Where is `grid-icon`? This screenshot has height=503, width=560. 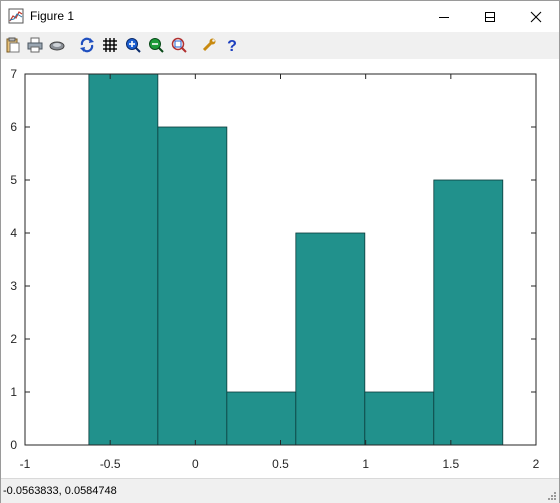
grid-icon is located at coordinates (110, 45).